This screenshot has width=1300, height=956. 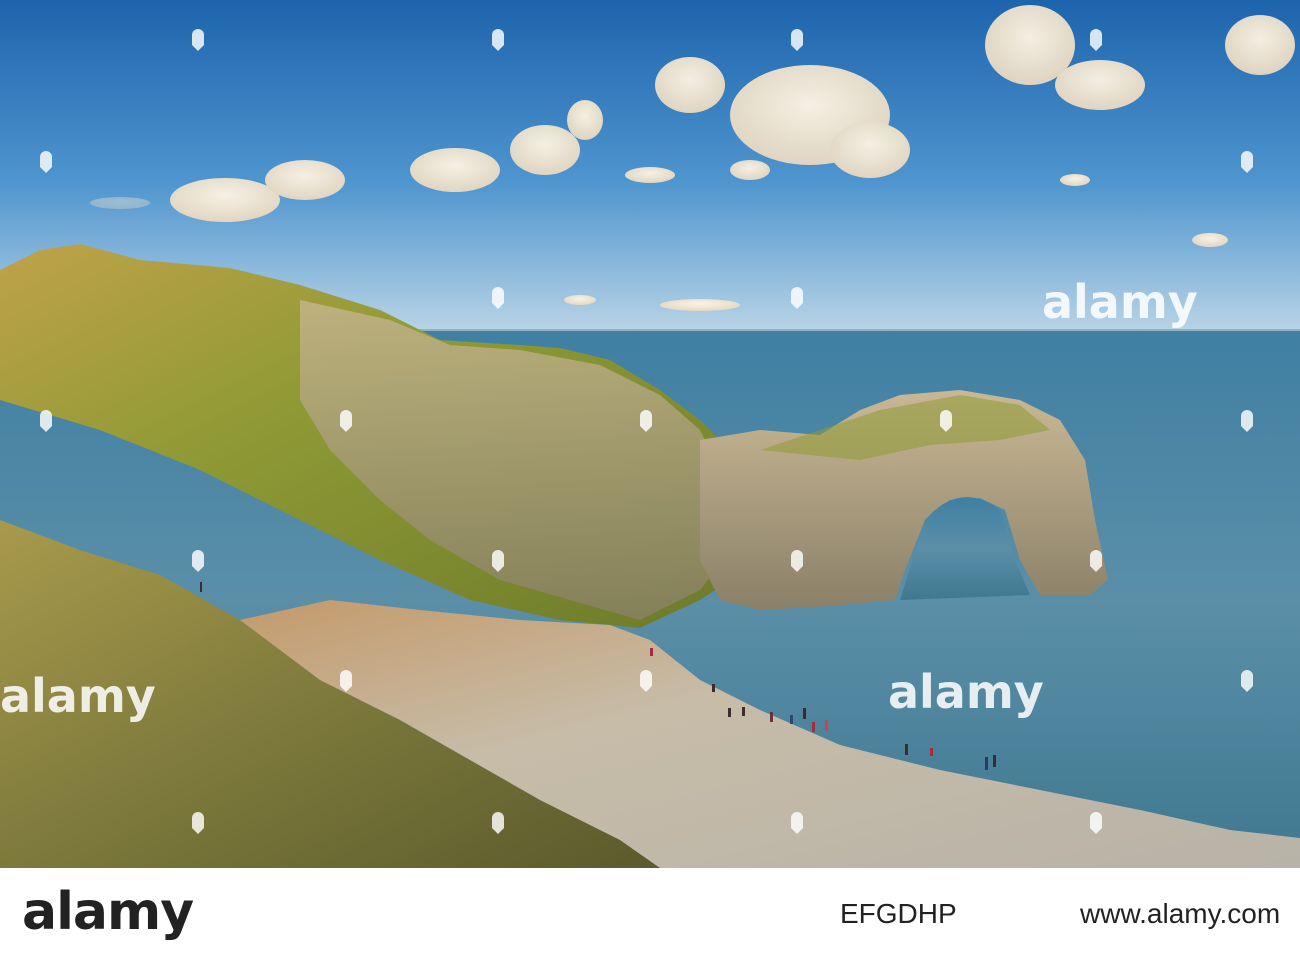 I want to click on watermark-logo-top-right: alamy, so click(x=1120, y=302).